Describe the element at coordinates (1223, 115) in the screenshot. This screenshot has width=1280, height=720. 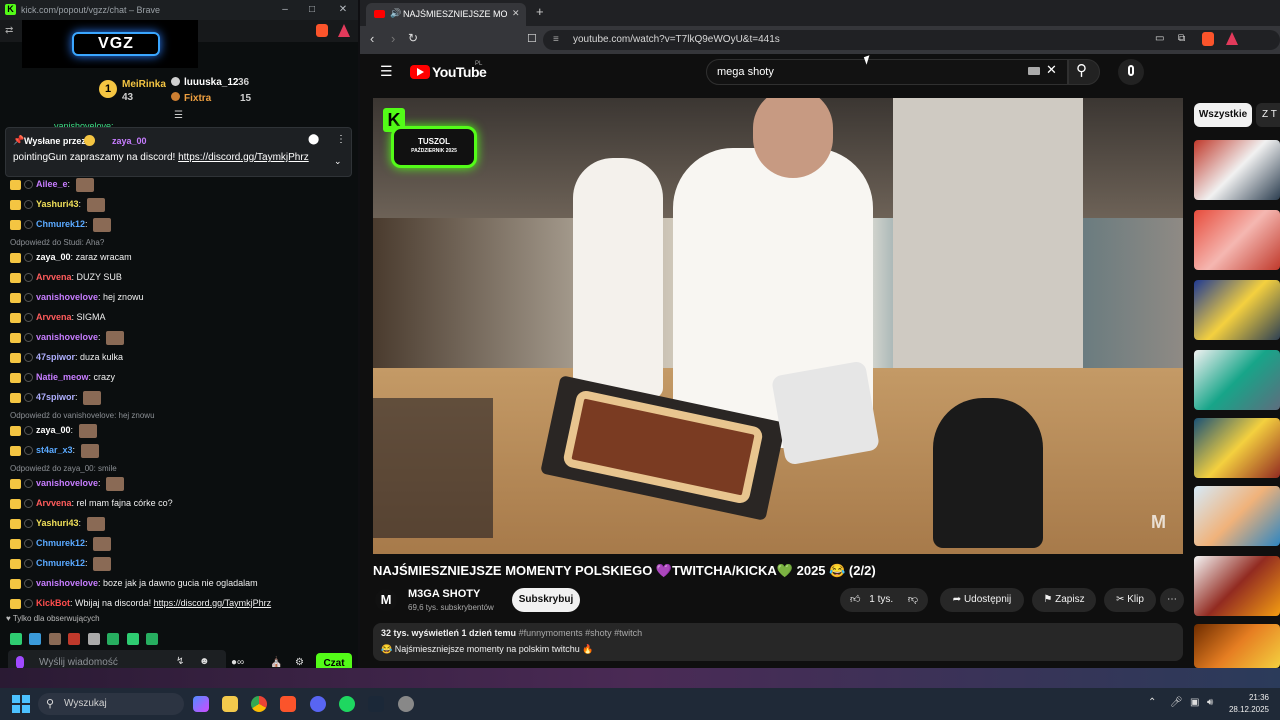
I see `filter-chip-all: Wszystkie` at that location.